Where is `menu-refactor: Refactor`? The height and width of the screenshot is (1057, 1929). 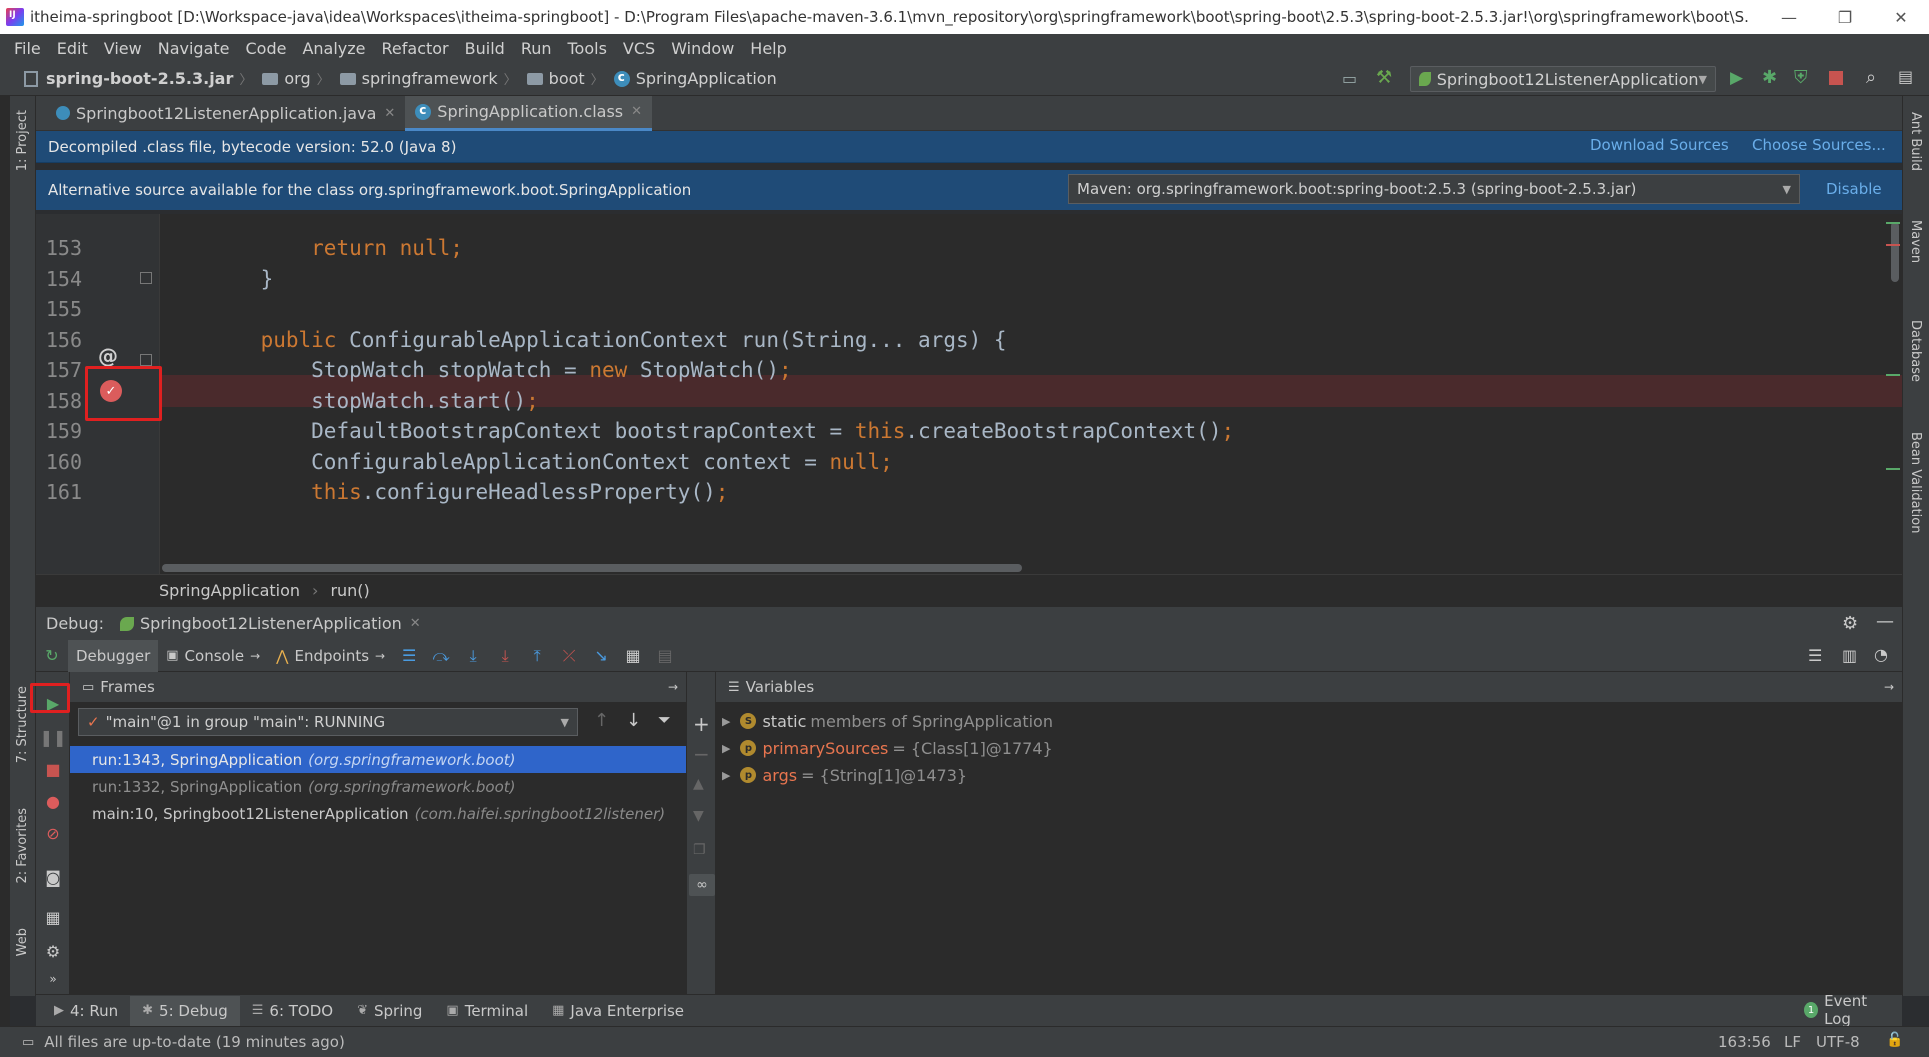
menu-refactor: Refactor is located at coordinates (415, 48).